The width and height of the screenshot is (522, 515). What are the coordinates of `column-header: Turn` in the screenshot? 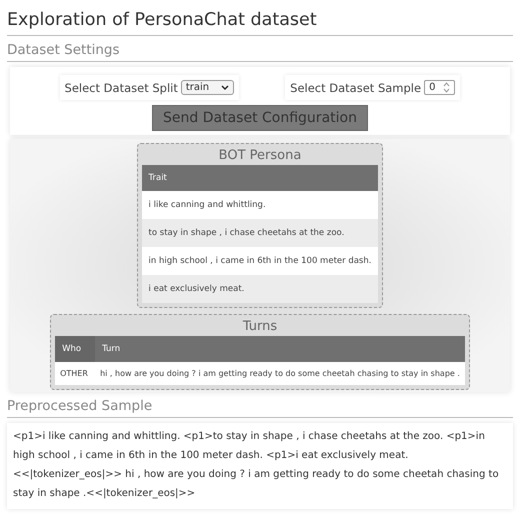 It's located at (280, 349).